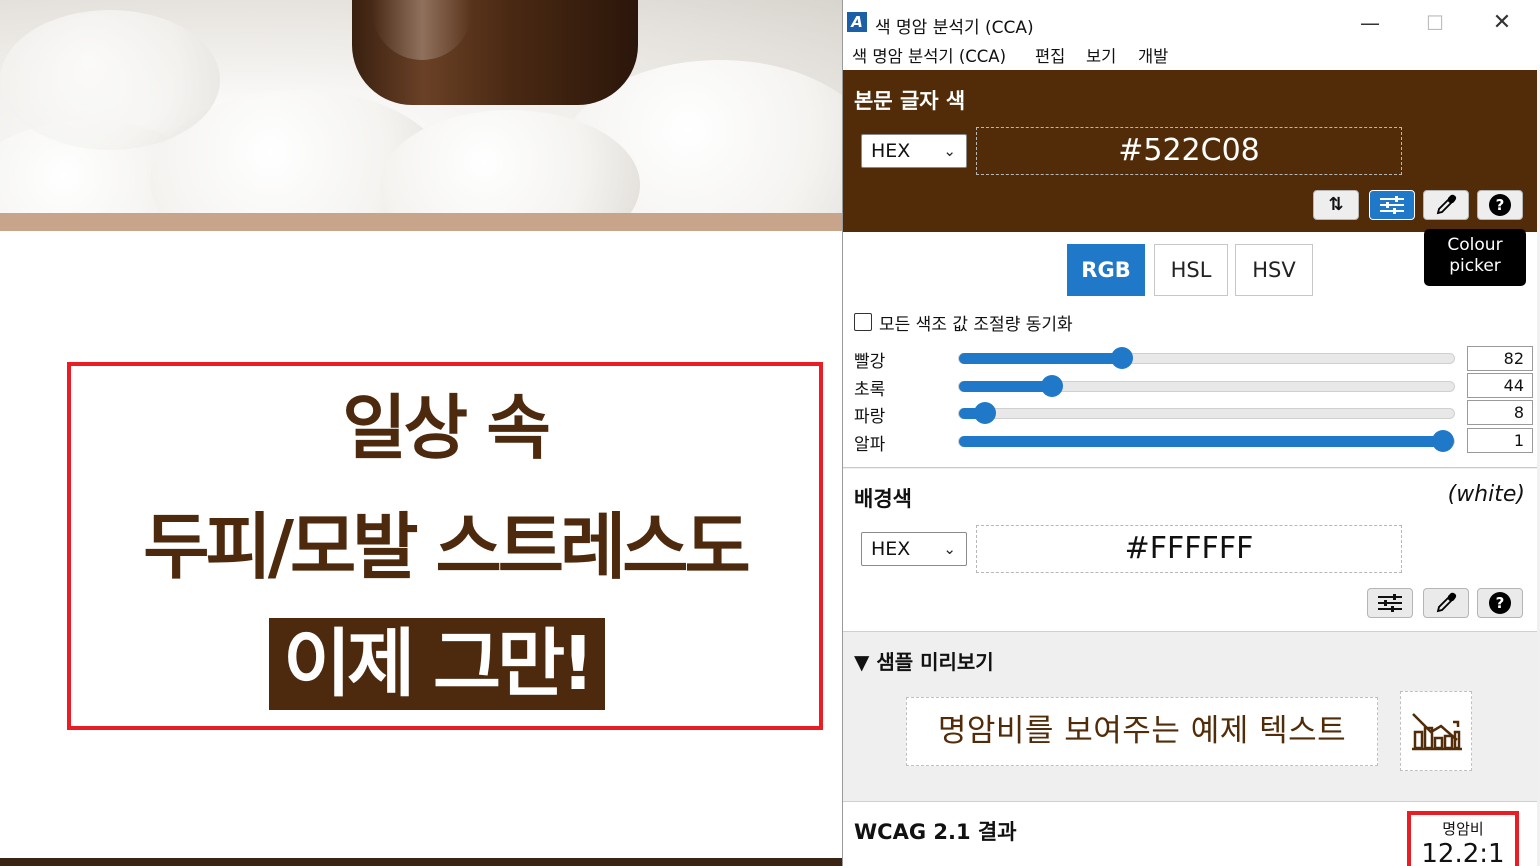 The width and height of the screenshot is (1540, 866). What do you see at coordinates (935, 832) in the screenshot?
I see `wcag-title: WCAG 2.1 결과` at bounding box center [935, 832].